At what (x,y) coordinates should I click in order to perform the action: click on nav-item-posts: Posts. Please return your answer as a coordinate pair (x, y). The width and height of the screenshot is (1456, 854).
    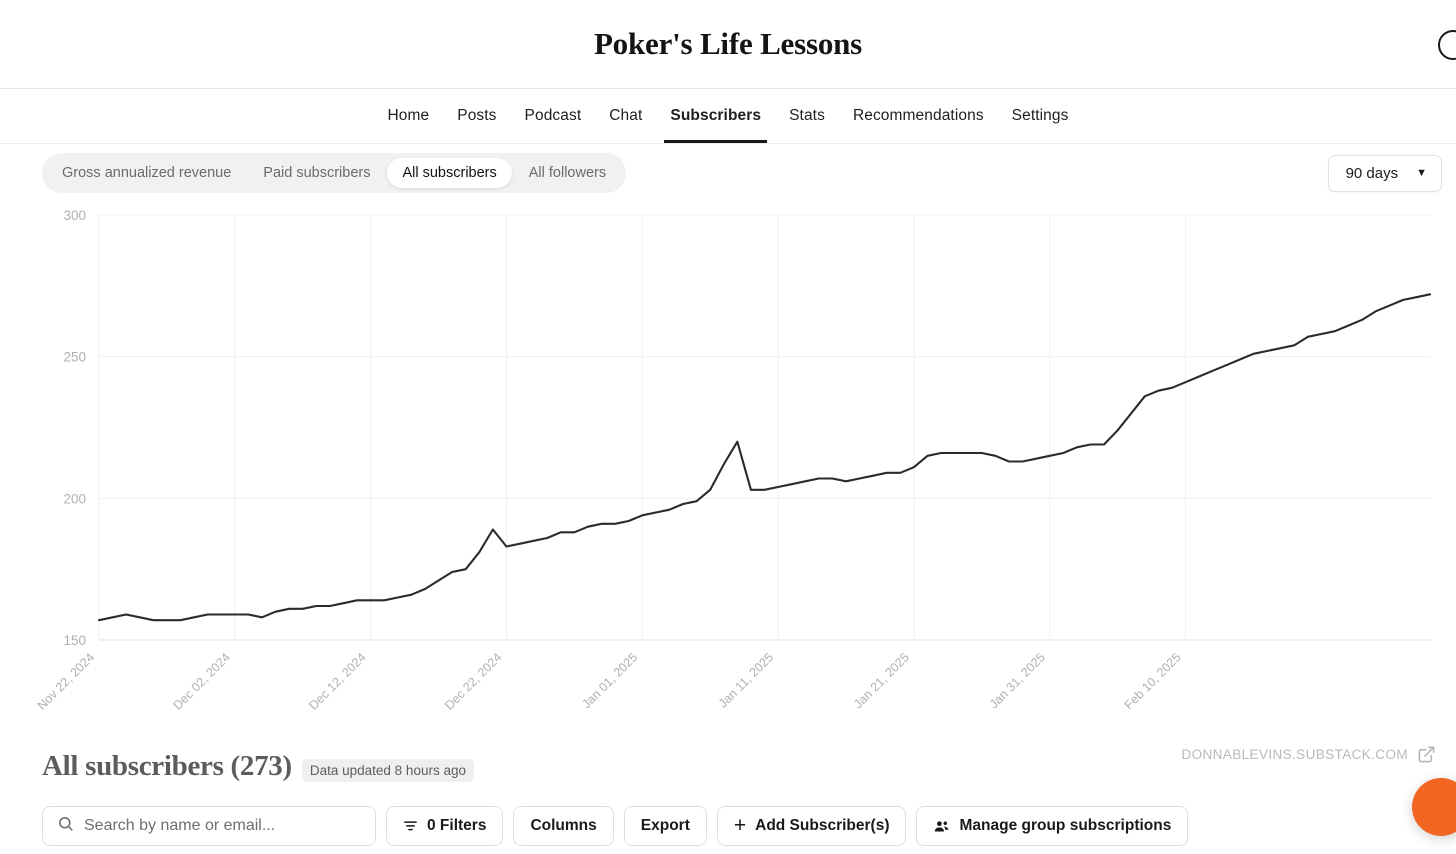
    Looking at the image, I should click on (476, 116).